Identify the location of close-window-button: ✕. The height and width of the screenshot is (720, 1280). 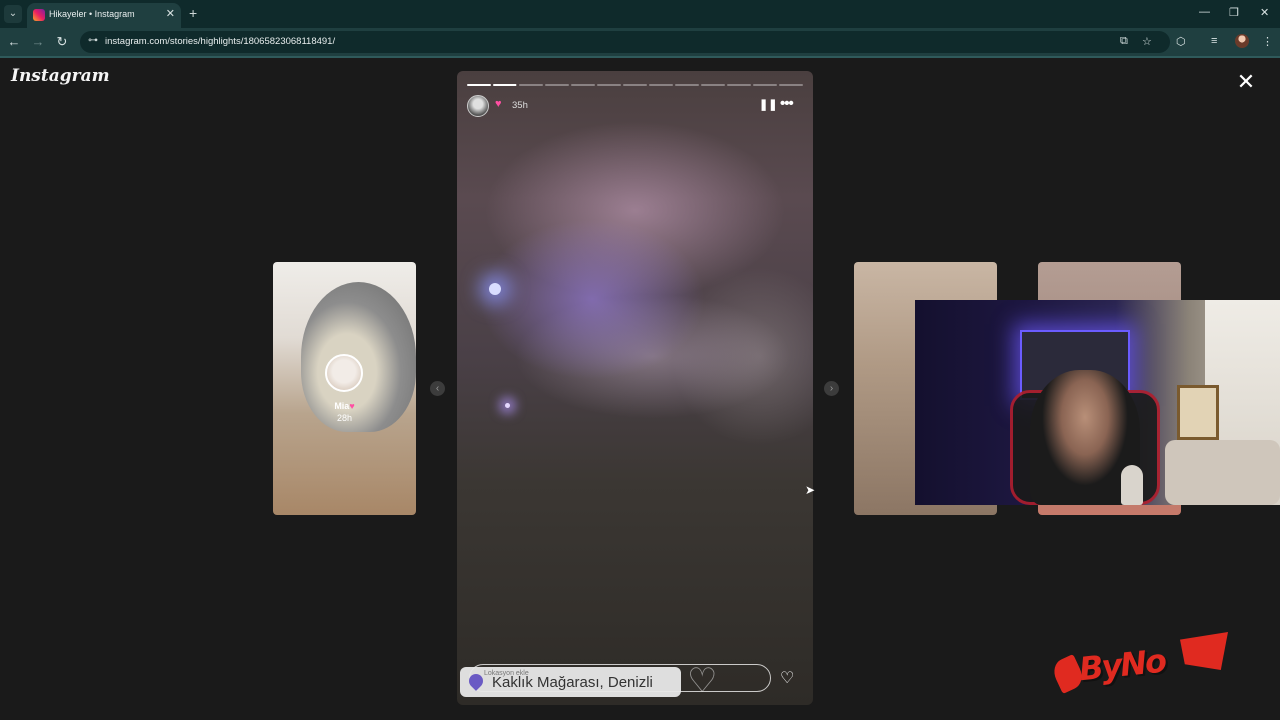
(1264, 12).